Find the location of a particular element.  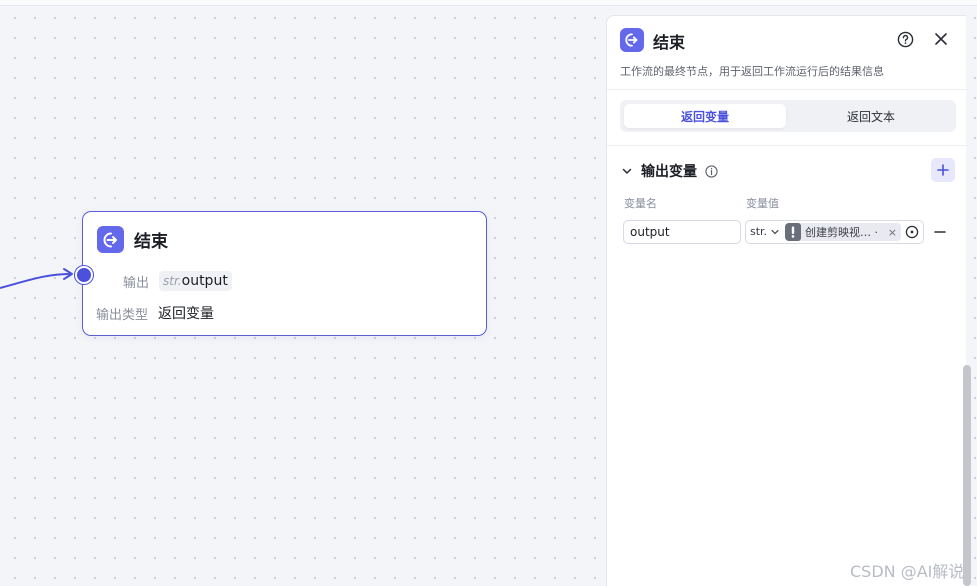

type-select: str. is located at coordinates (765, 231).